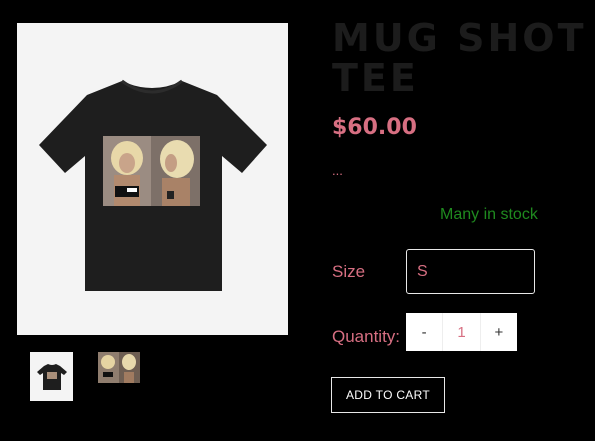  Describe the element at coordinates (489, 214) in the screenshot. I see `stock-status: Many in stock` at that location.